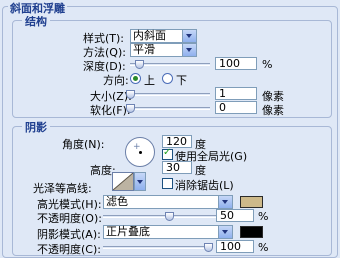  What do you see at coordinates (263, 247) in the screenshot?
I see `shadow-opacity-unit: %` at bounding box center [263, 247].